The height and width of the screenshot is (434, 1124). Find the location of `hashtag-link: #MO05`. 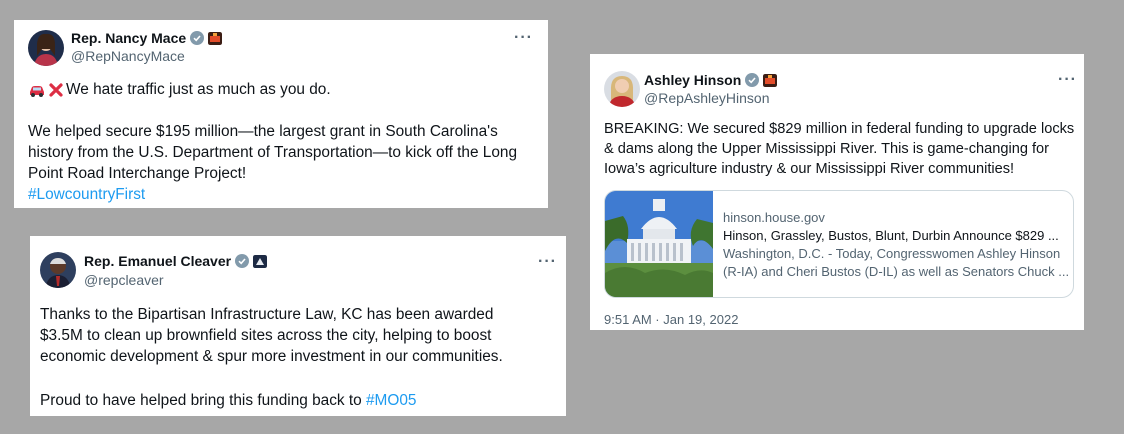

hashtag-link: #MO05 is located at coordinates (391, 400).